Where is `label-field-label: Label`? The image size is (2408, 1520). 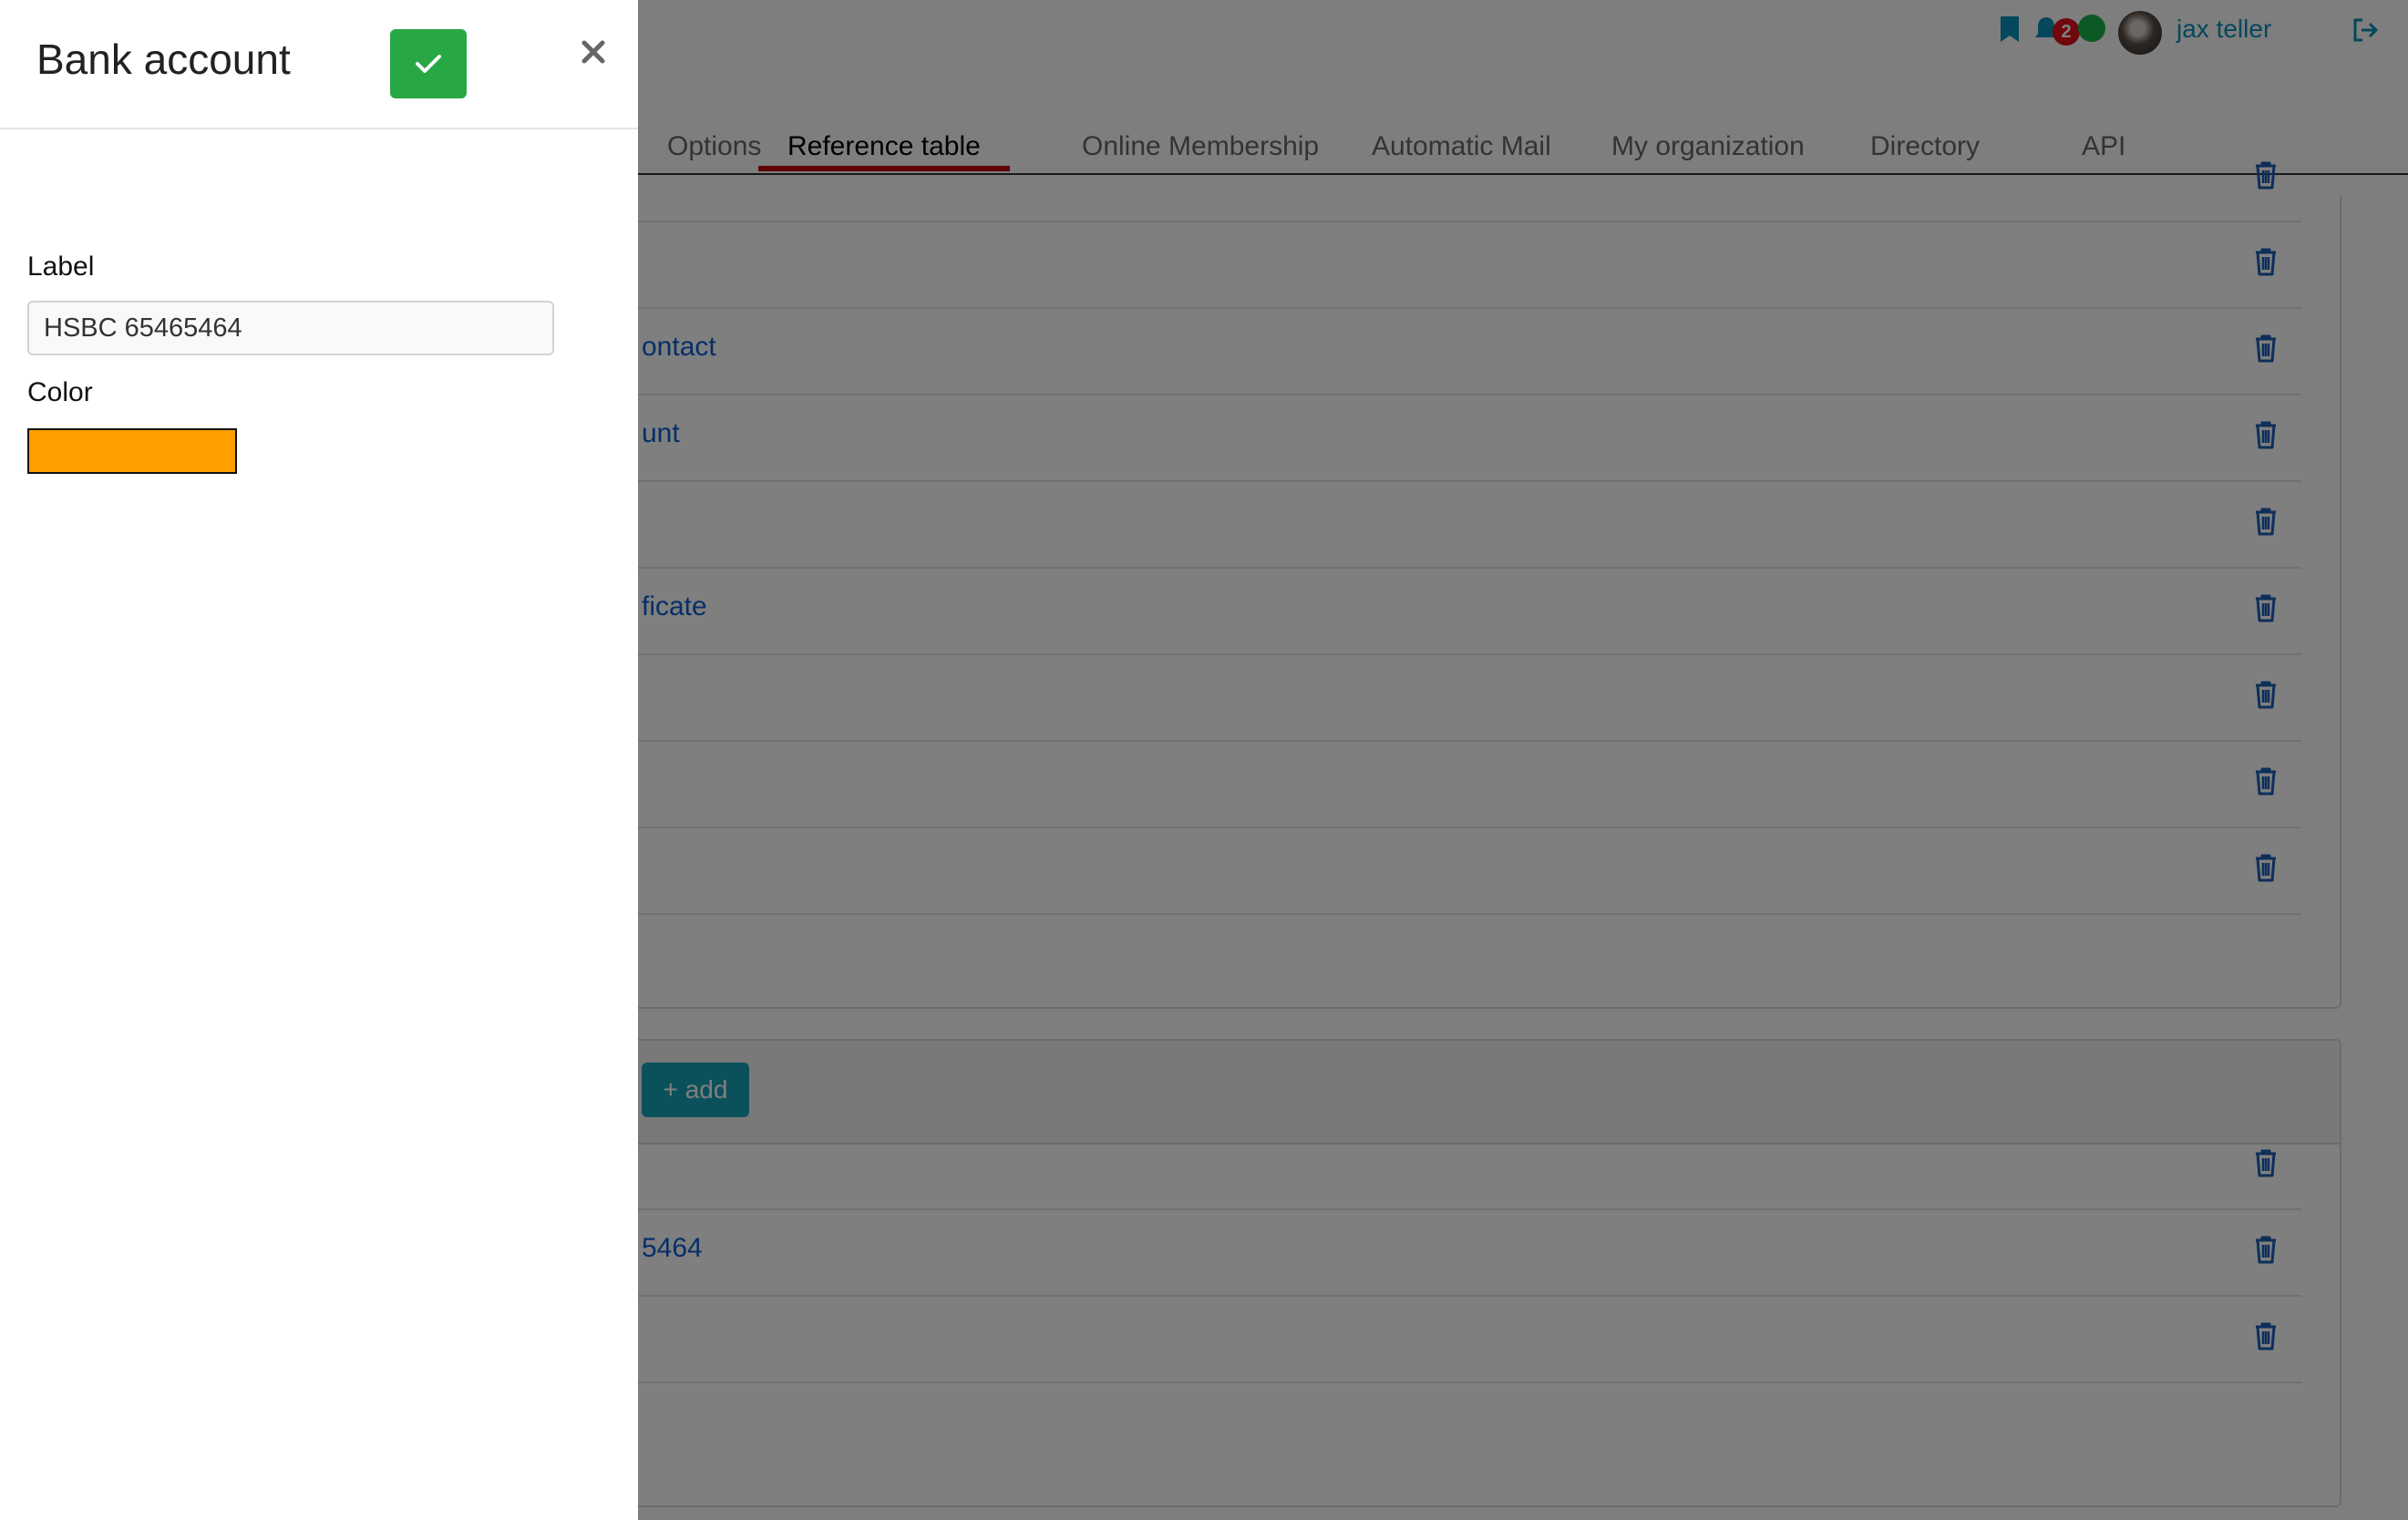
label-field-label: Label is located at coordinates (61, 267).